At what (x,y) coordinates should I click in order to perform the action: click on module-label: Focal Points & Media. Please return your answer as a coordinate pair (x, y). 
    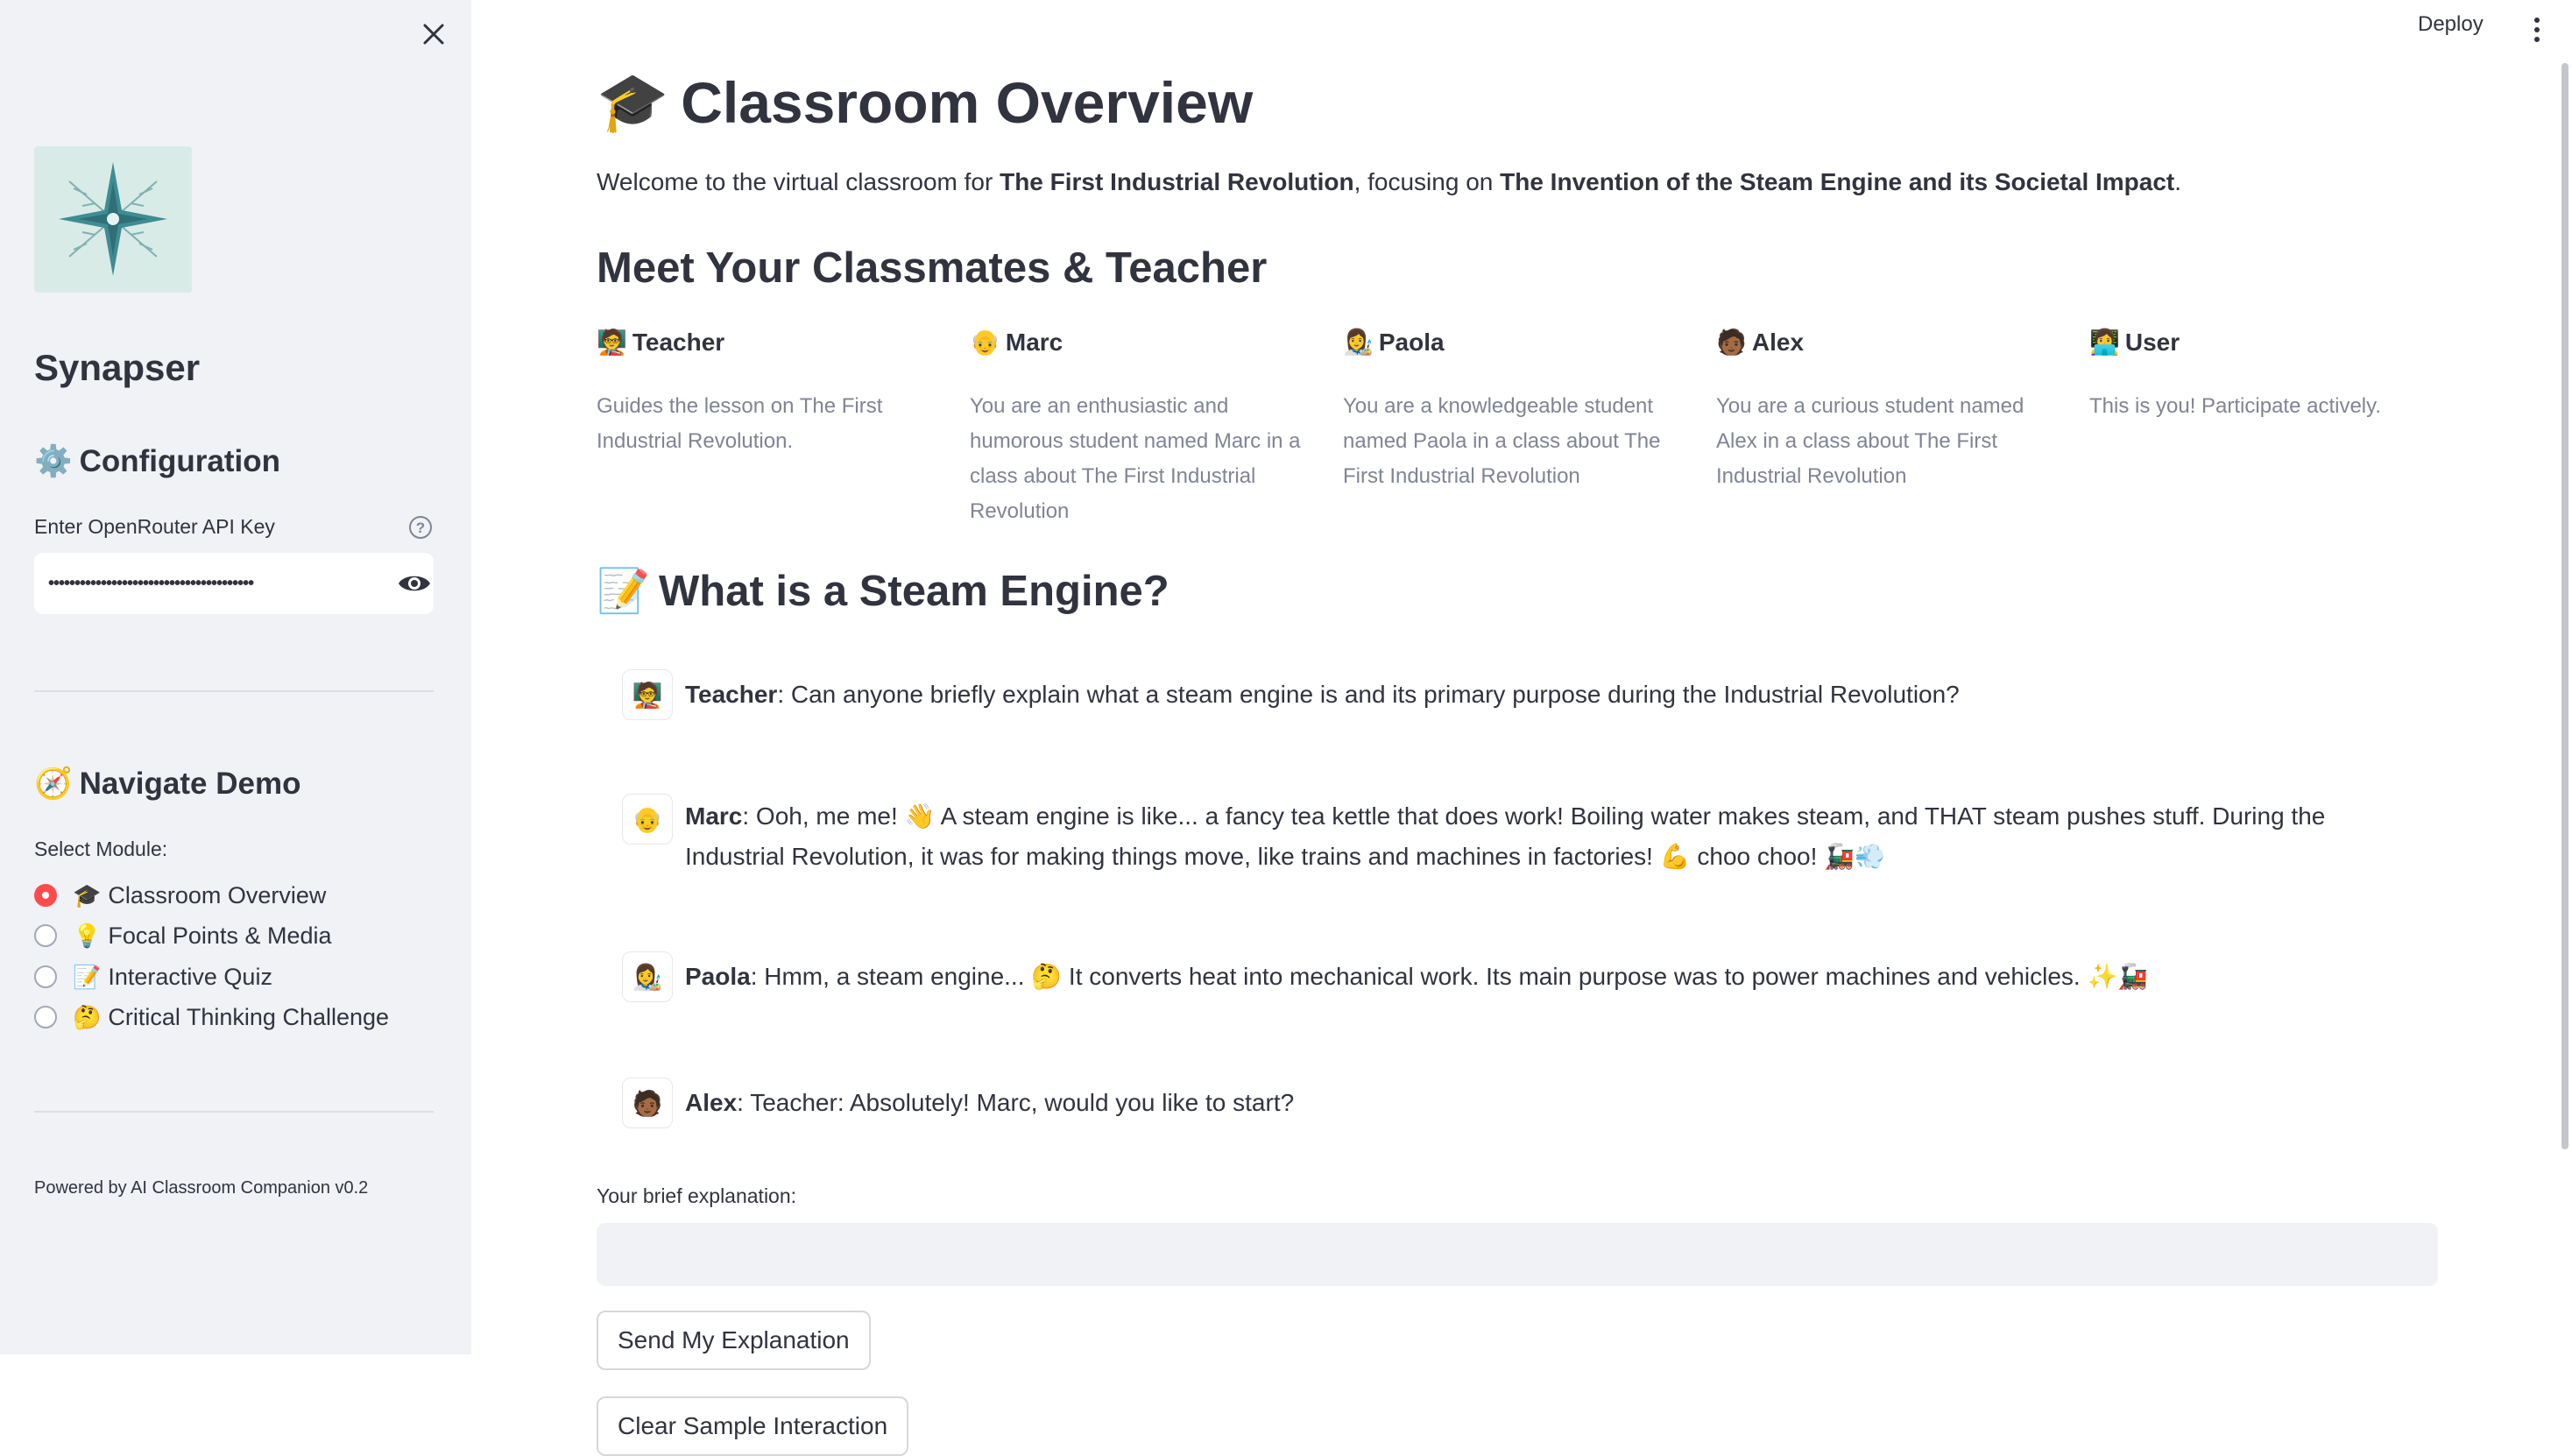
    Looking at the image, I should click on (220, 936).